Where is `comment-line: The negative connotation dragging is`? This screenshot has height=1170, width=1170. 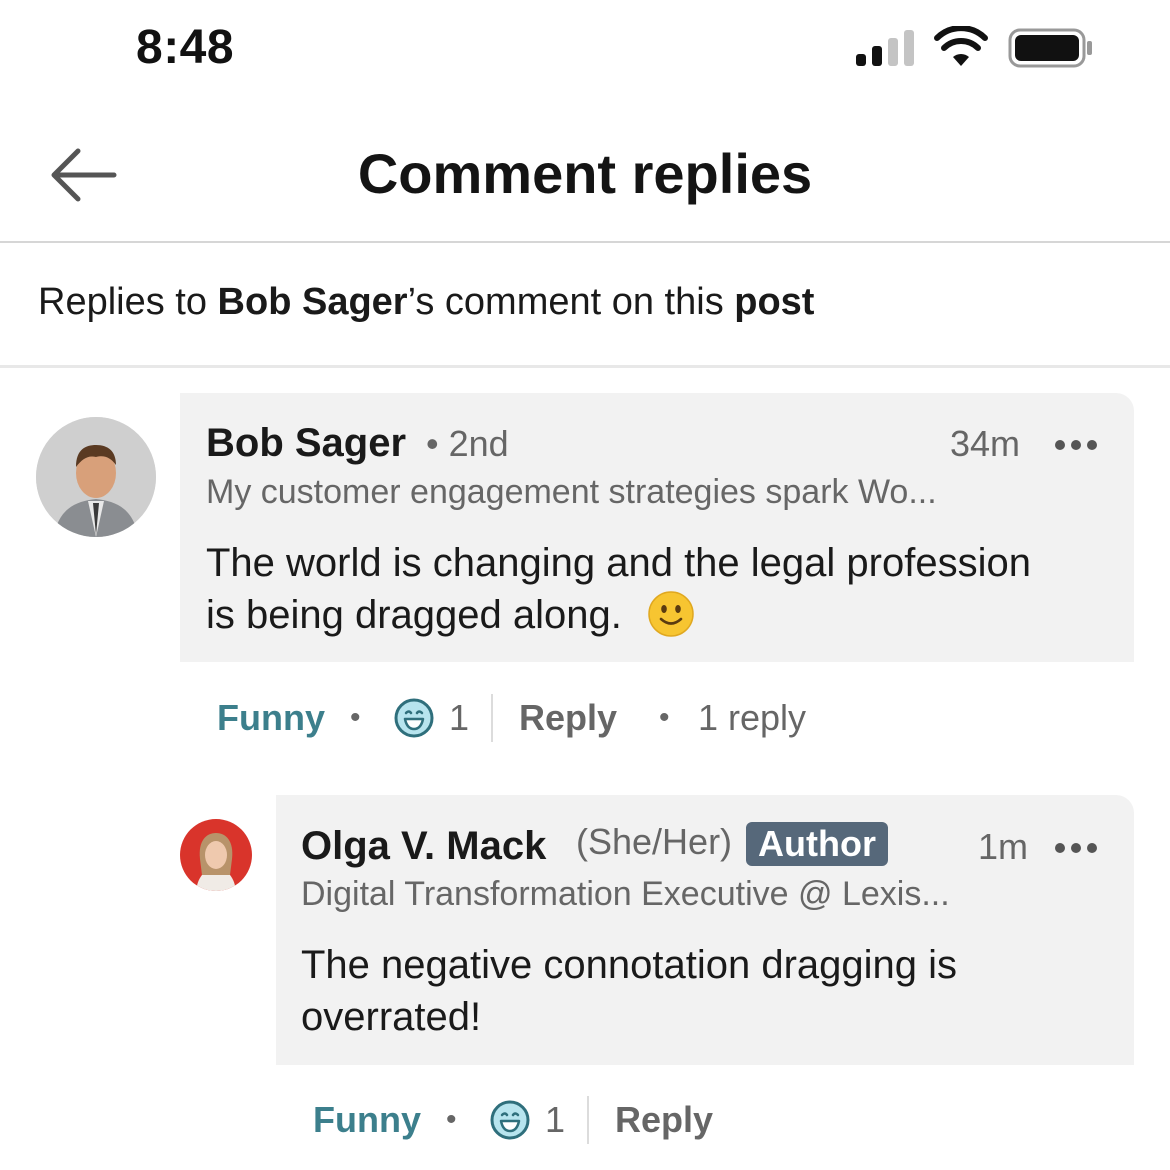
comment-line: The negative connotation dragging is is located at coordinates (629, 965).